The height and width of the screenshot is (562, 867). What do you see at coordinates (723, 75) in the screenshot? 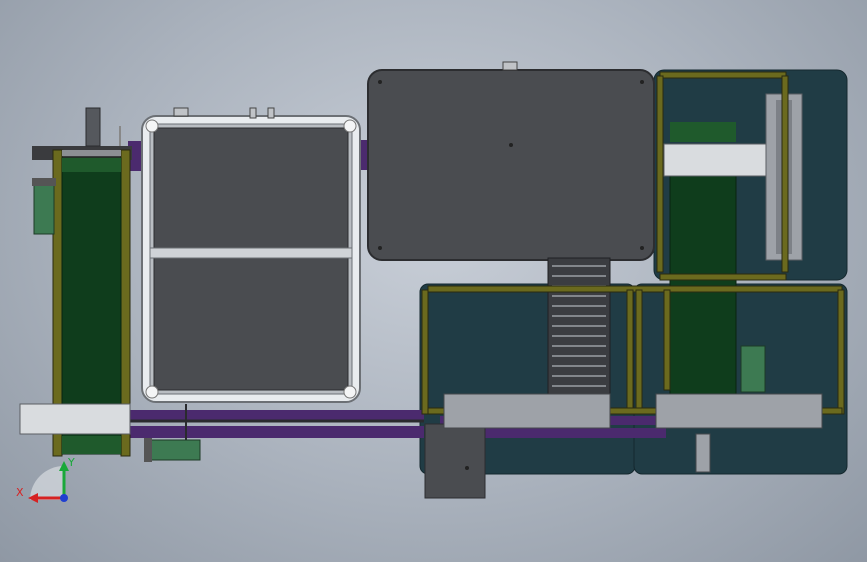
I see `tube-top-right-horizontal` at bounding box center [723, 75].